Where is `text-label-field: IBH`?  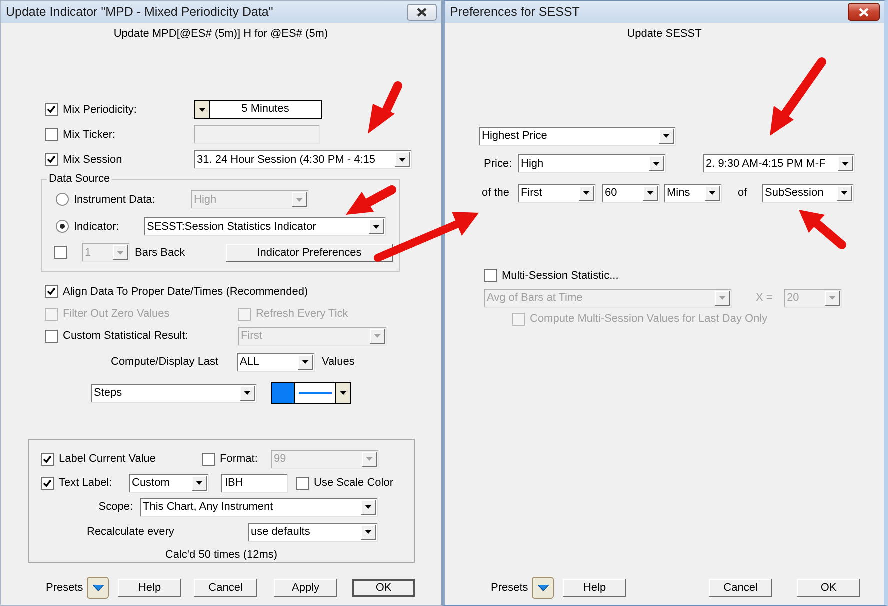 text-label-field: IBH is located at coordinates (254, 483).